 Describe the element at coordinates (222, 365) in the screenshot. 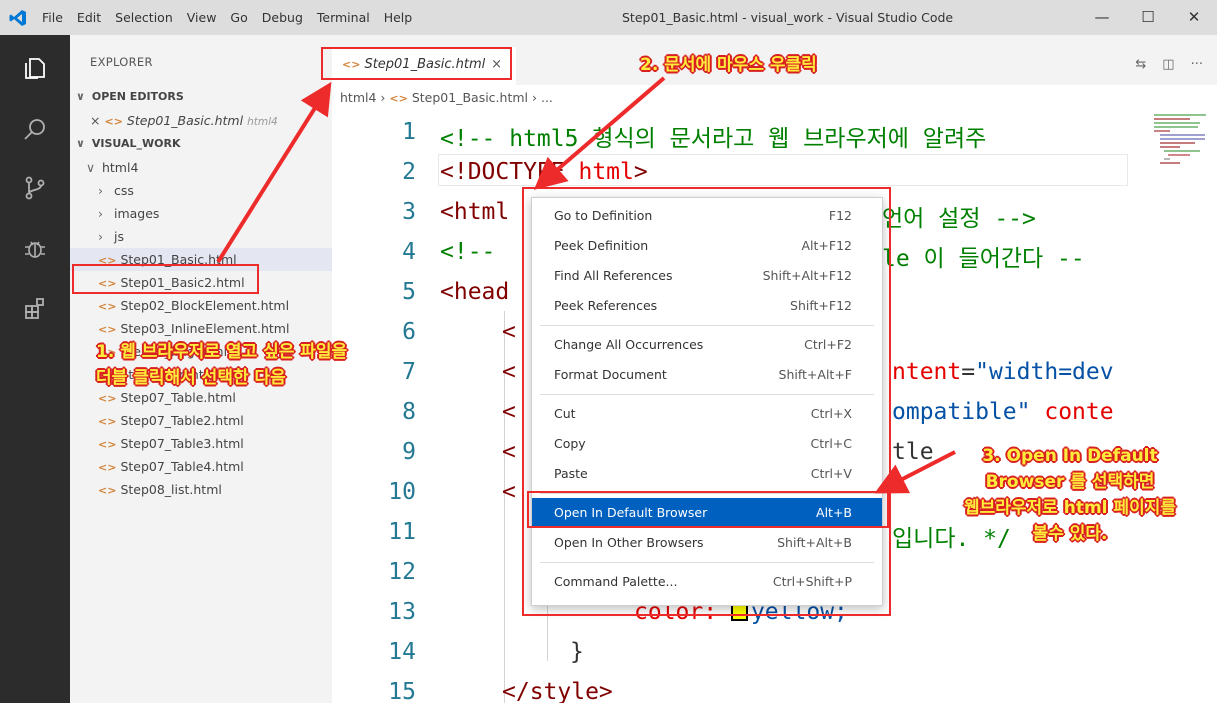

I see `annotation-step1: 1. 웹 브라우저로 열고 싶은 파일을 더블 클릭해서 선택한 다음` at that location.